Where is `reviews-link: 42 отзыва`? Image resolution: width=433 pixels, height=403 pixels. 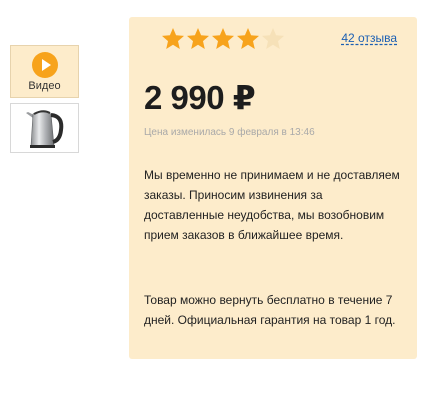 reviews-link: 42 отзыва is located at coordinates (369, 38).